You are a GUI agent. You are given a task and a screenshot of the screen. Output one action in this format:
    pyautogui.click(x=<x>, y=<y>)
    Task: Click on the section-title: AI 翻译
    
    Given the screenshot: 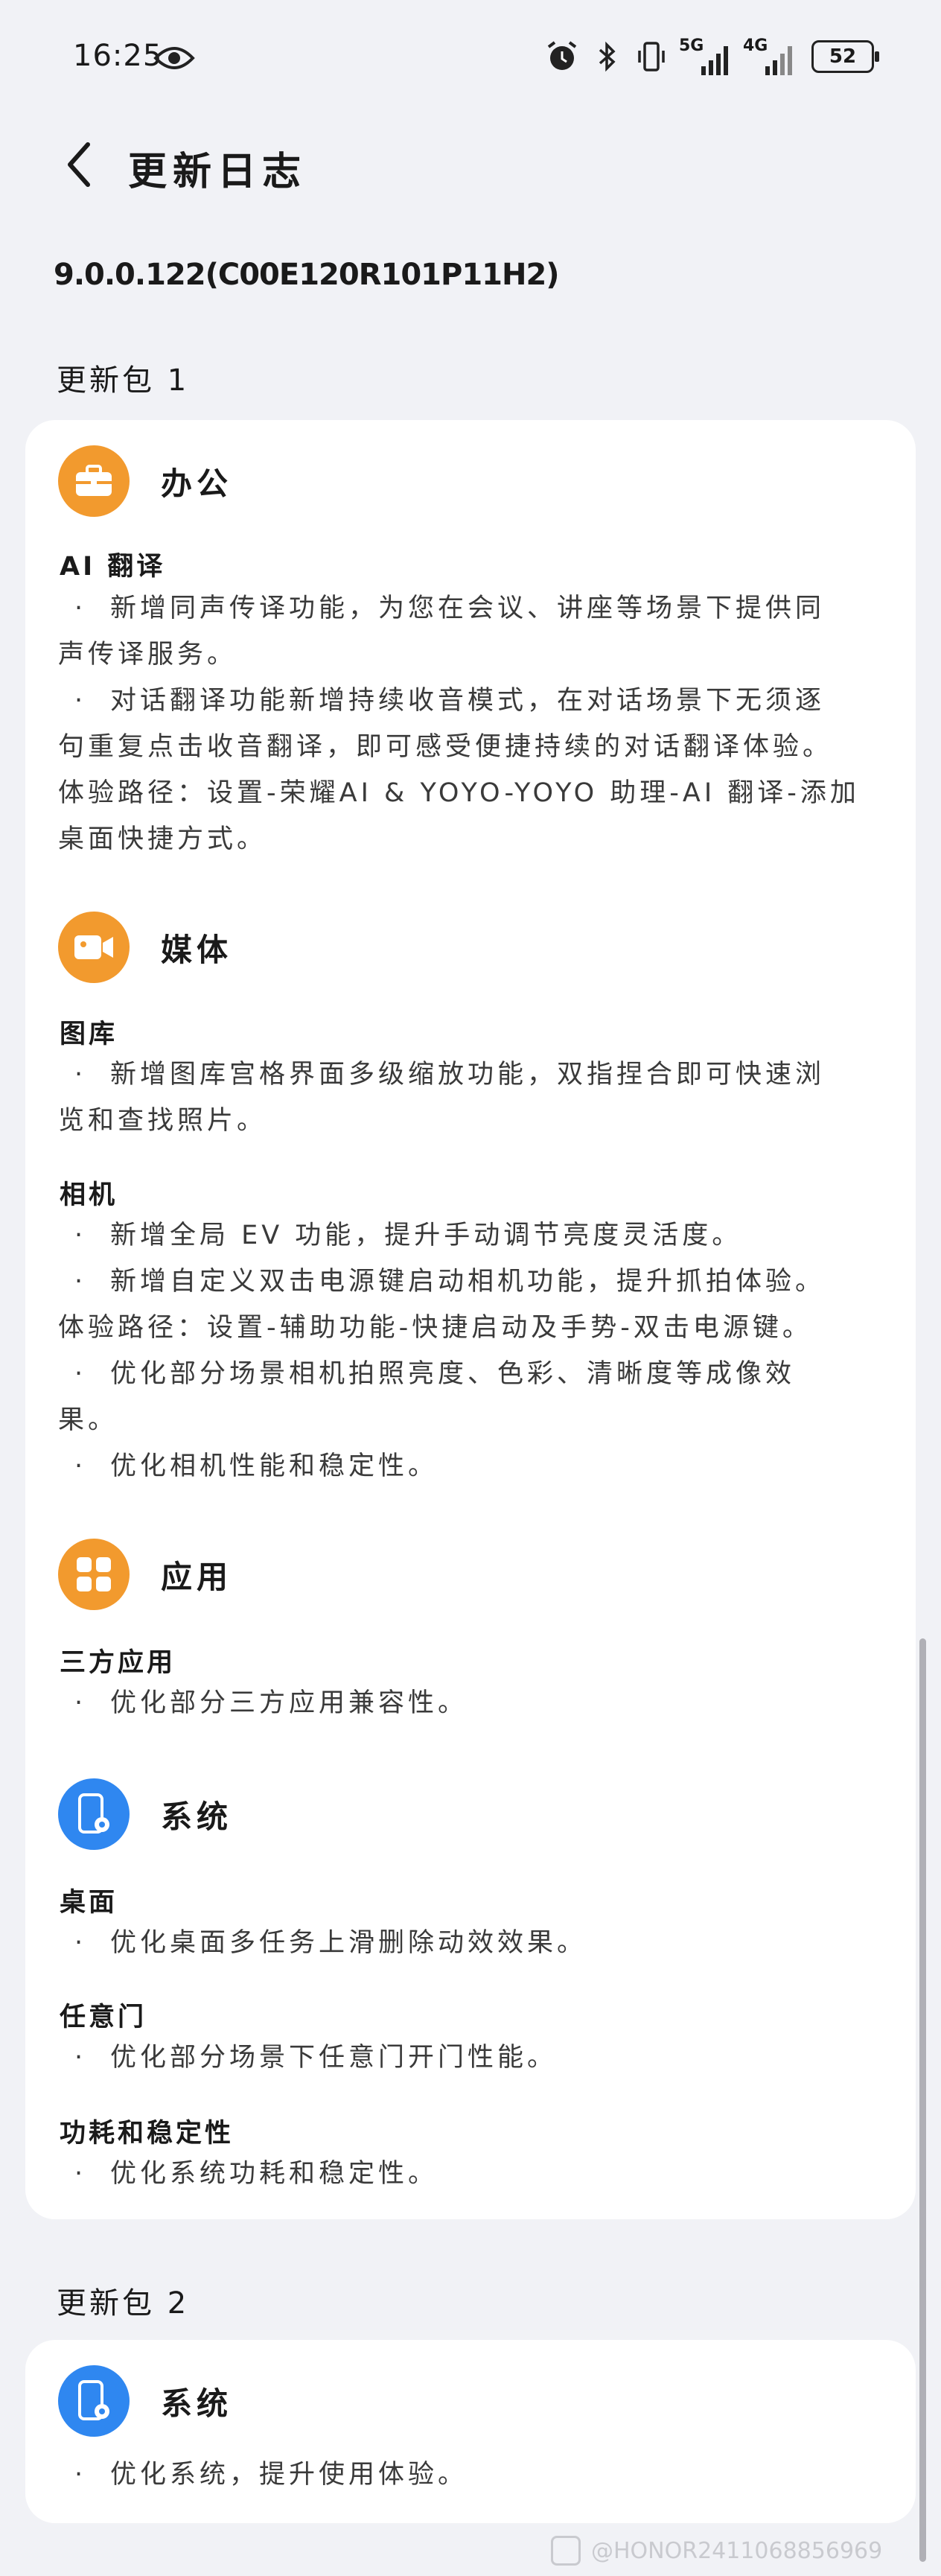 What is the action you would take?
    pyautogui.click(x=113, y=567)
    